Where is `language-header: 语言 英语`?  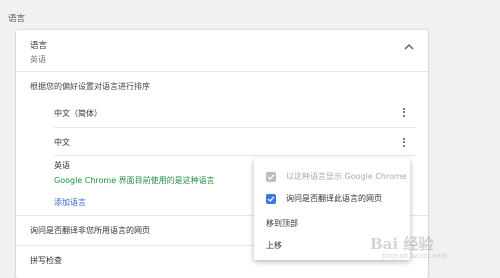
language-header: 语言 英语 is located at coordinates (38, 52).